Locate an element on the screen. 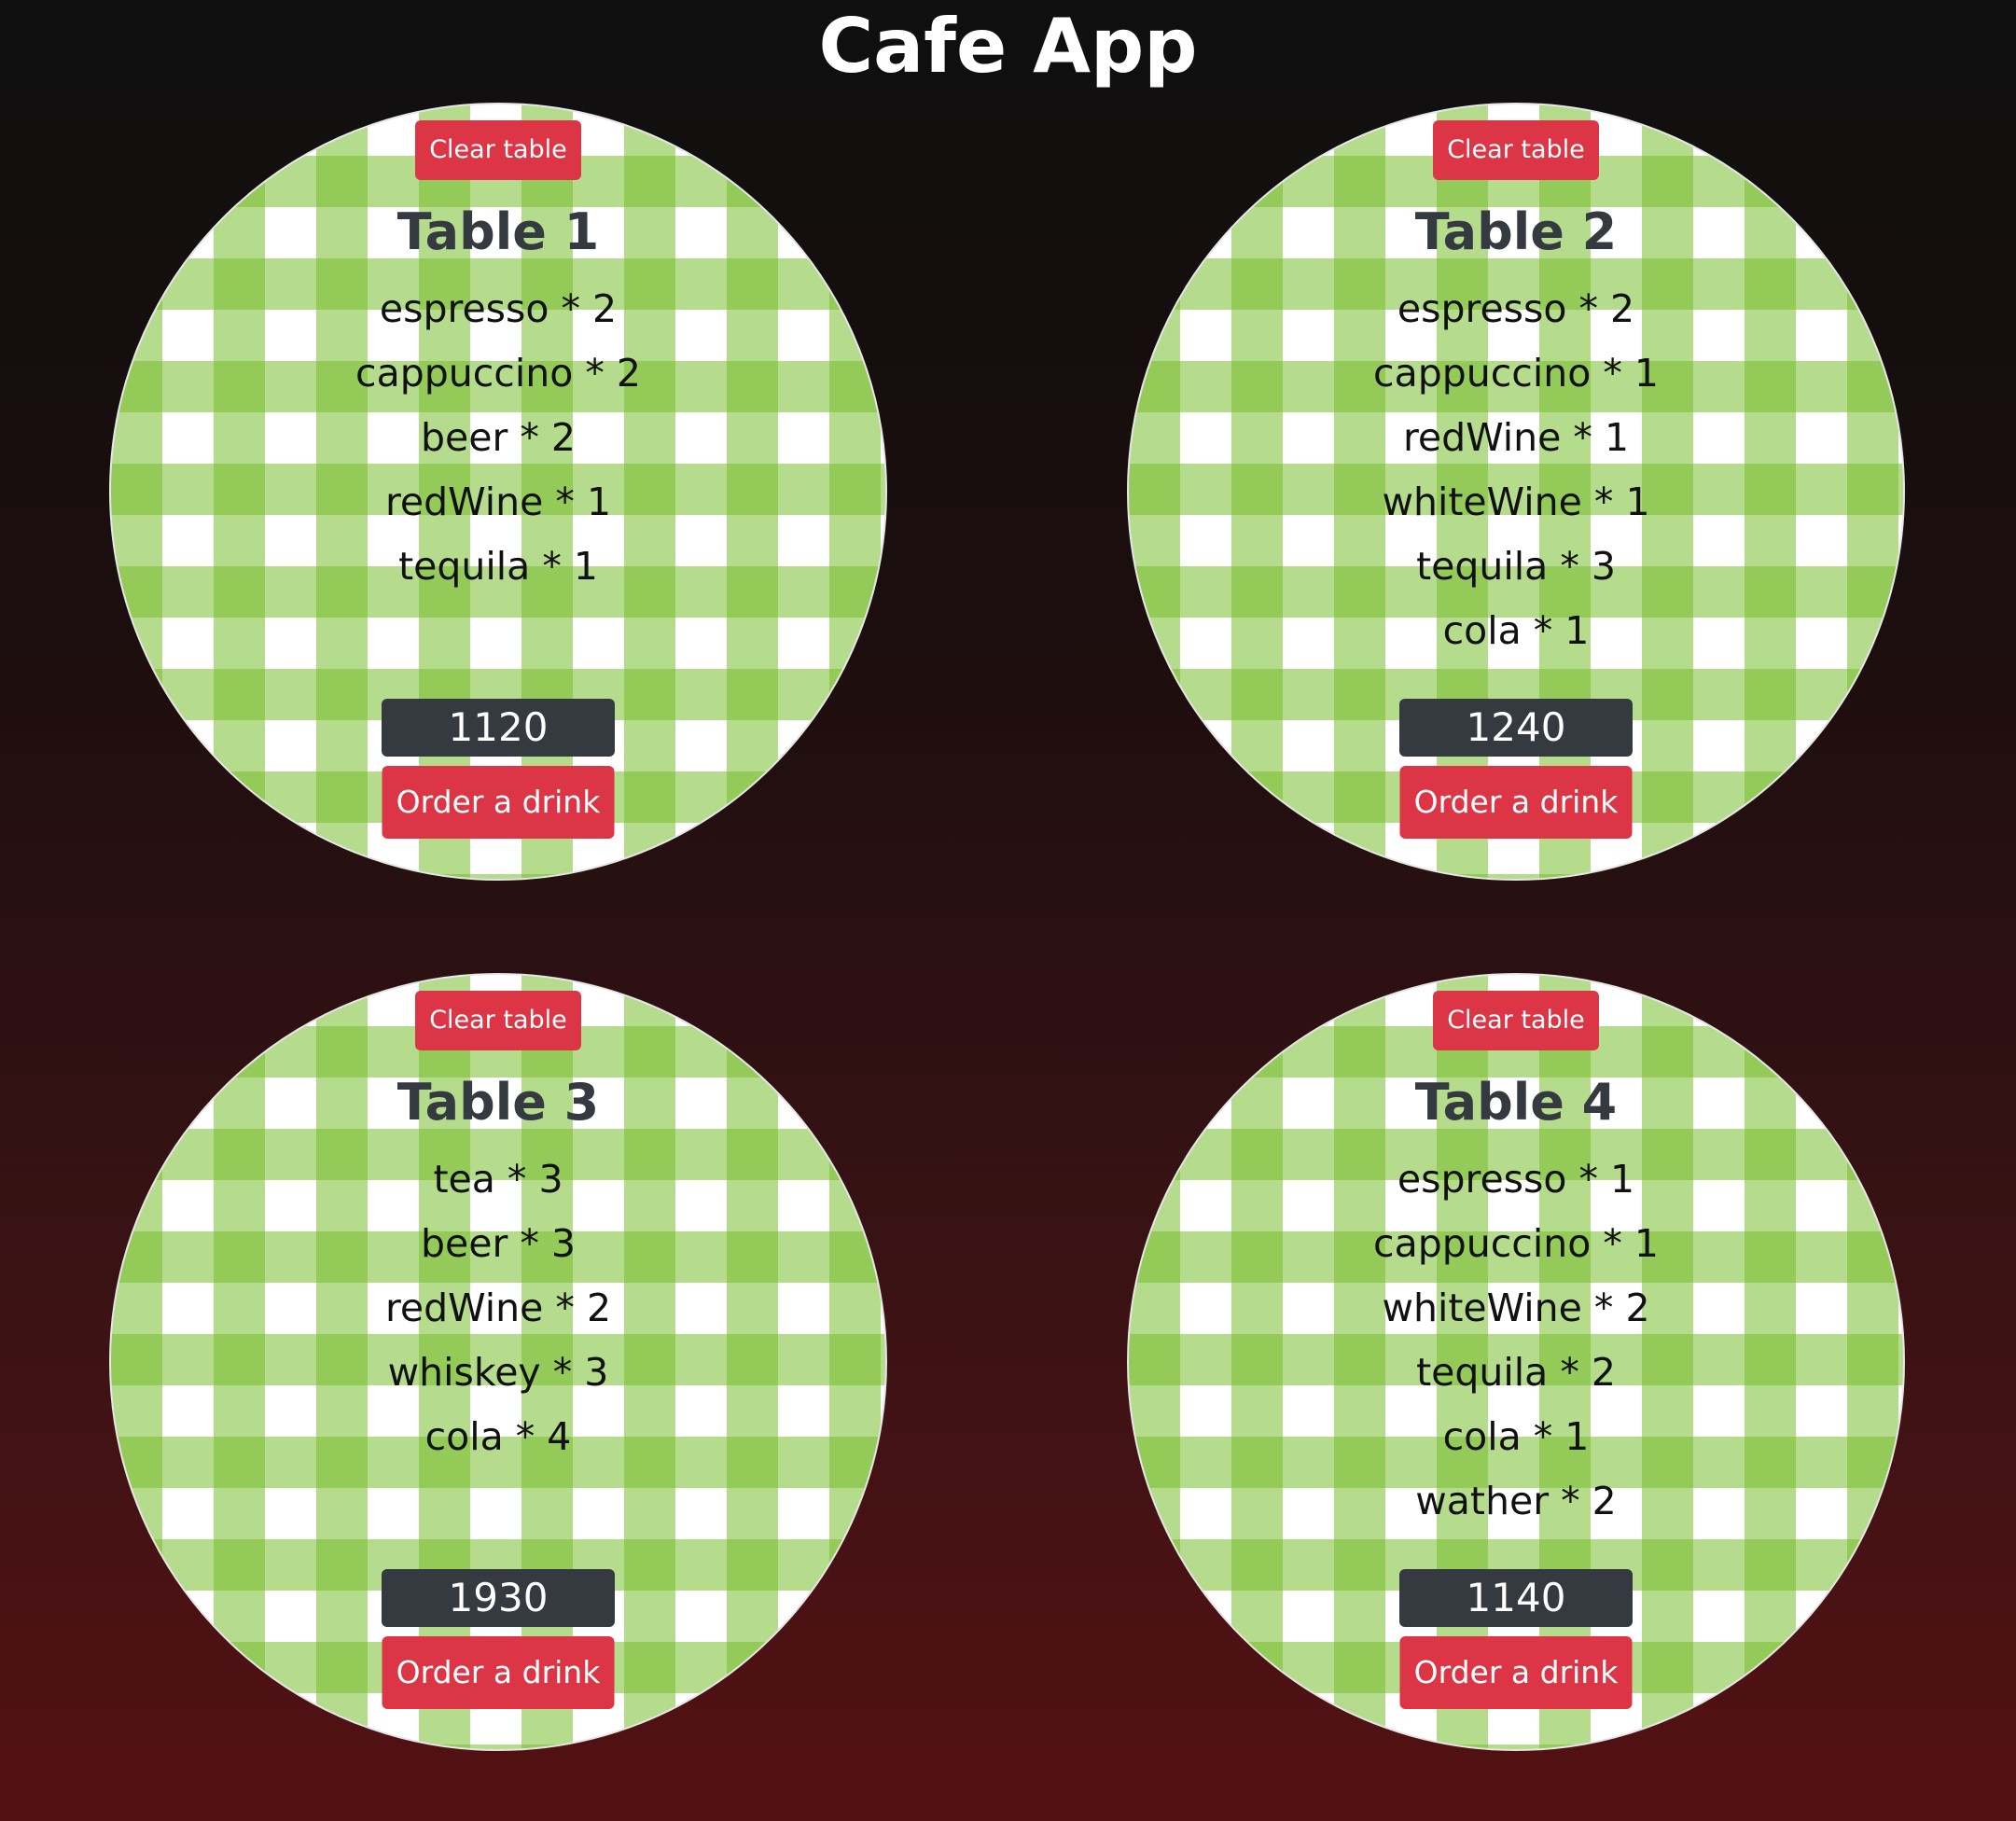  order-item: whiteWine * 1 is located at coordinates (1516, 502).